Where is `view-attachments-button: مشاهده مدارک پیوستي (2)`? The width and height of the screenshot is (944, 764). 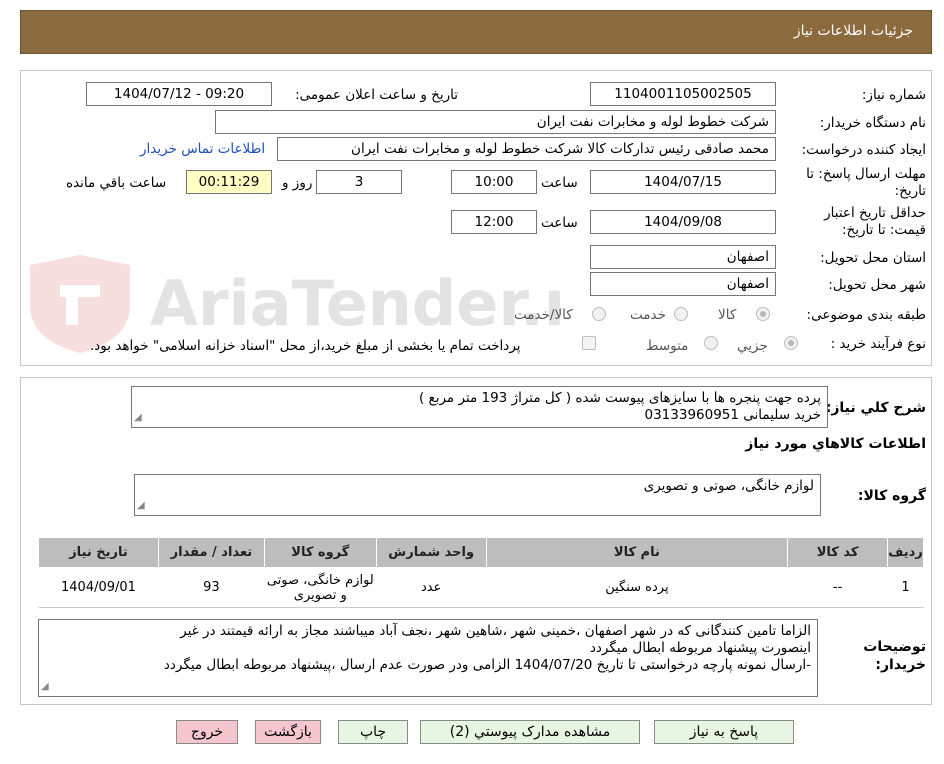
view-attachments-button: مشاهده مدارک پیوستي (2) is located at coordinates (530, 732).